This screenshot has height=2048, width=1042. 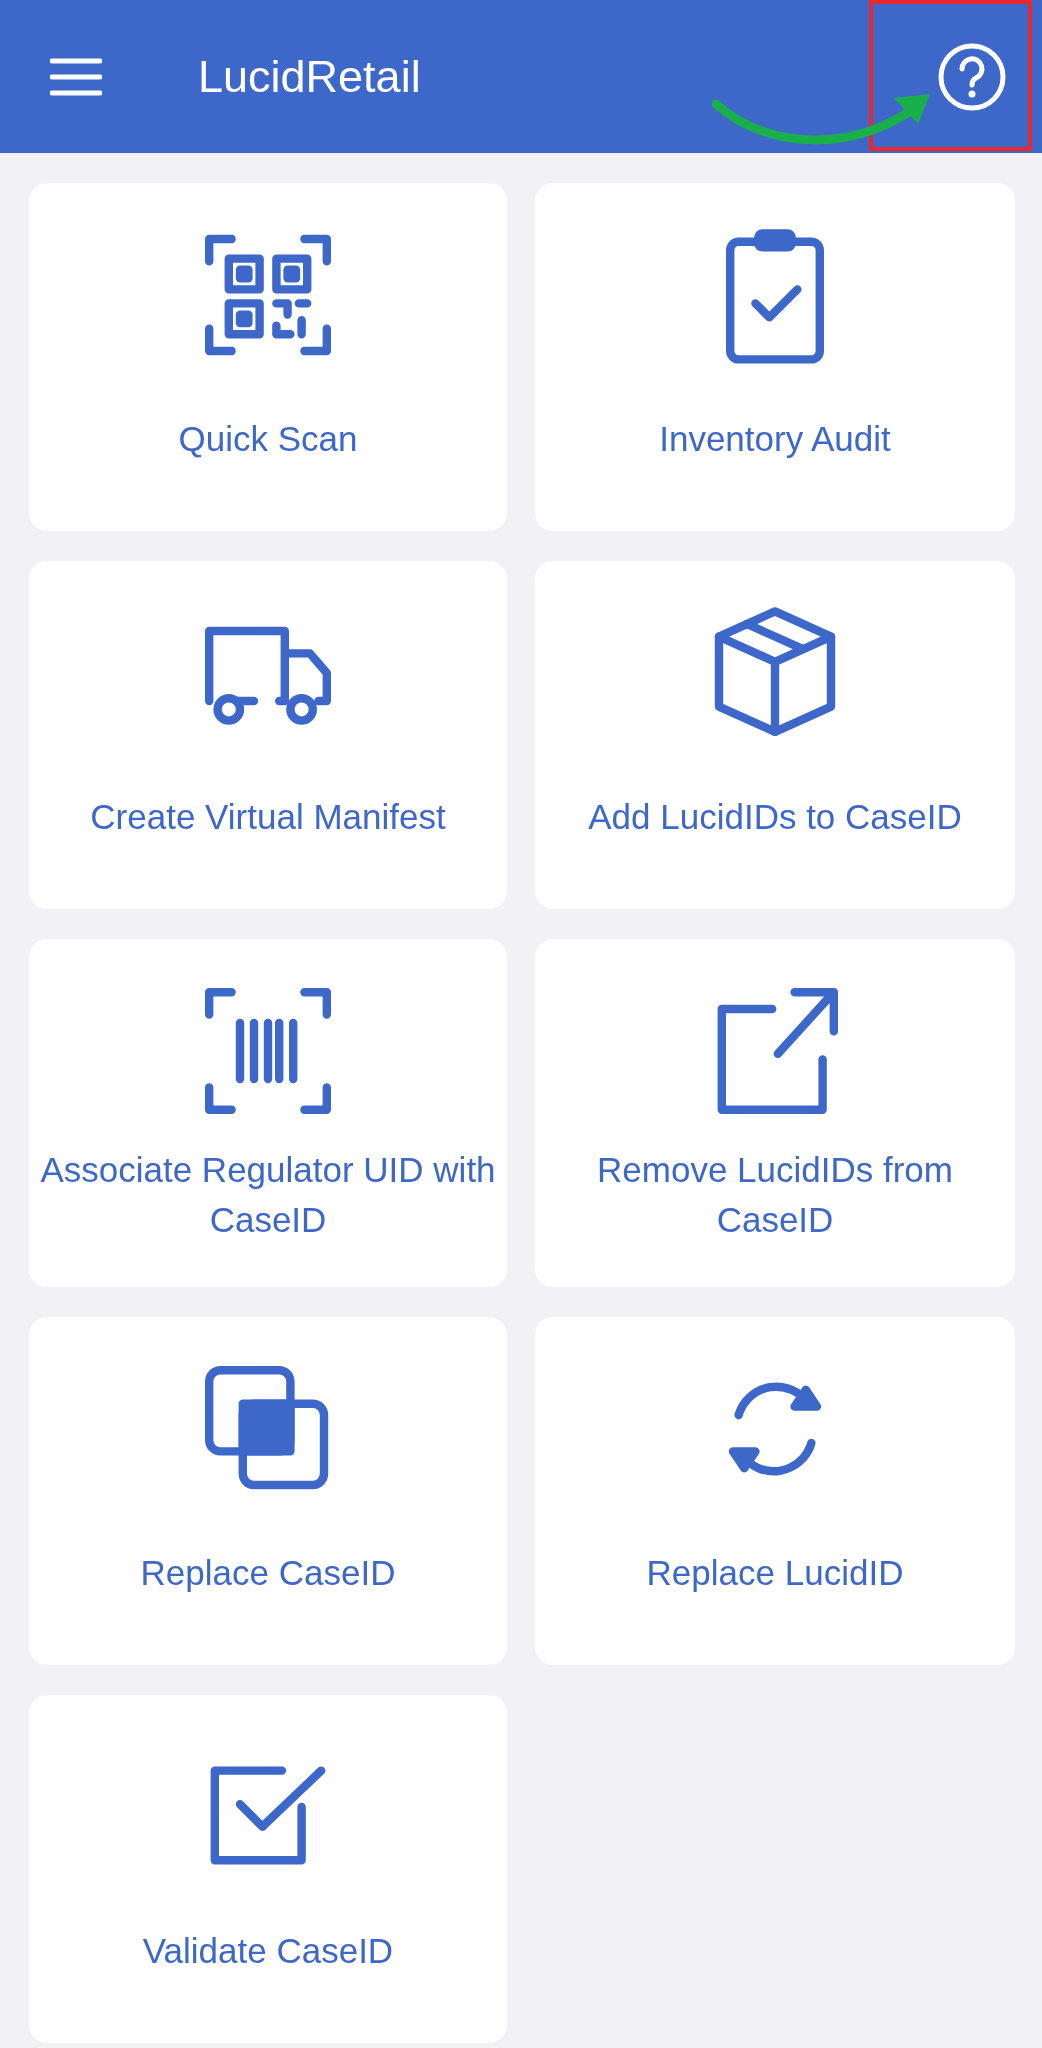 I want to click on tile-label: Validate CaseID, so click(x=268, y=1951).